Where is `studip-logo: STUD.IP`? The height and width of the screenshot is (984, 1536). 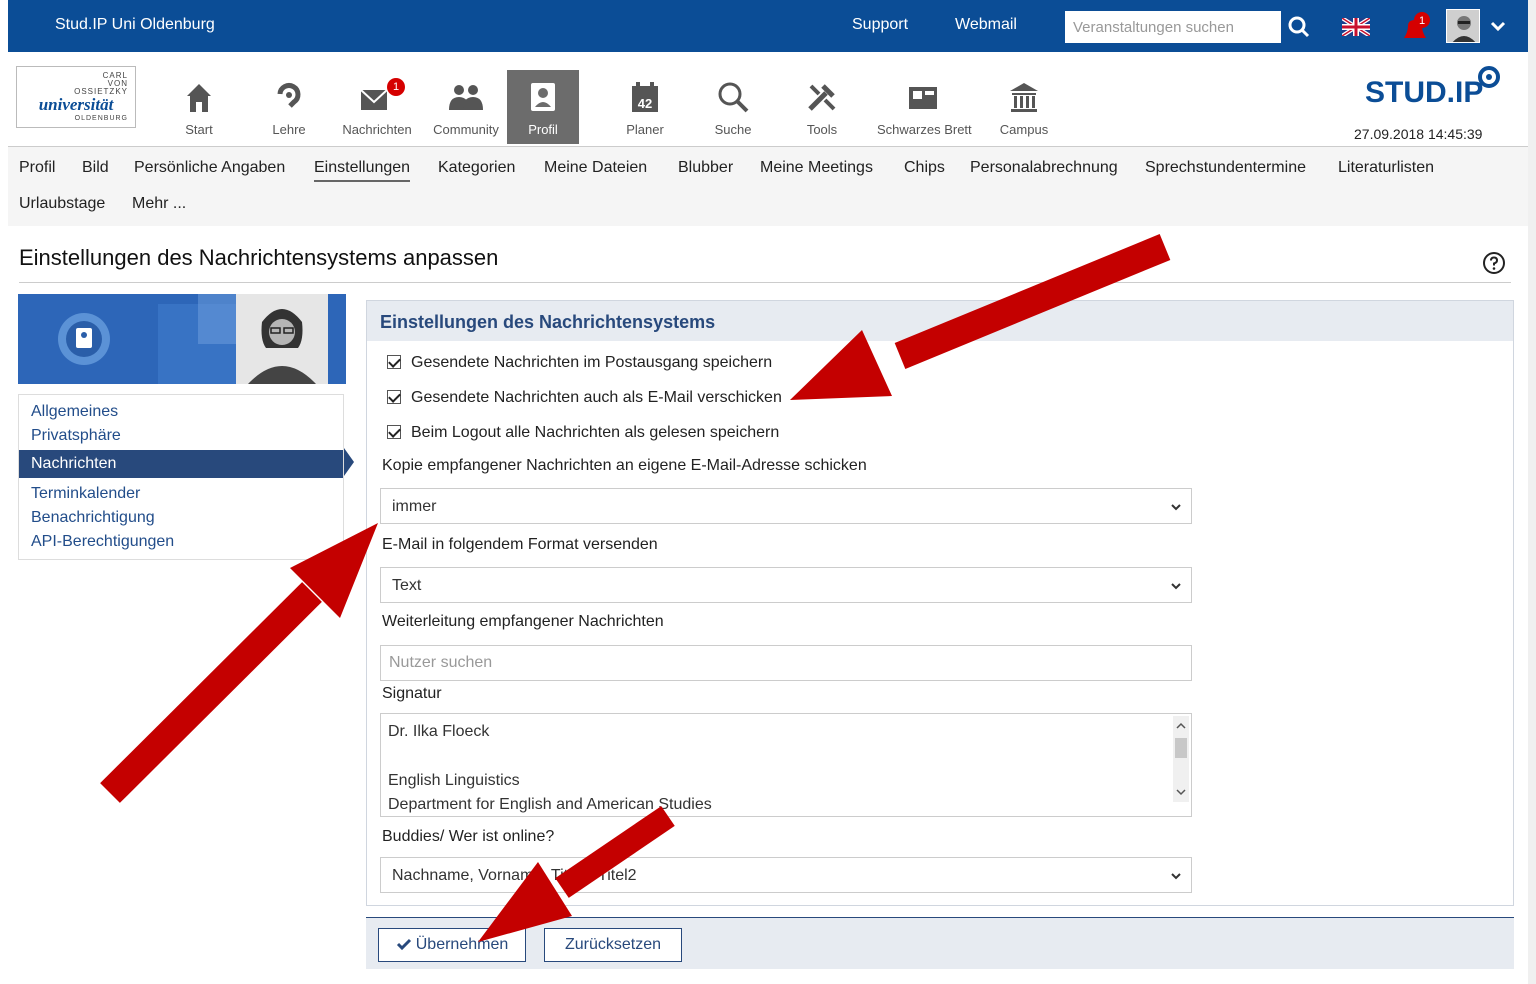 studip-logo: STUD.IP is located at coordinates (1433, 86).